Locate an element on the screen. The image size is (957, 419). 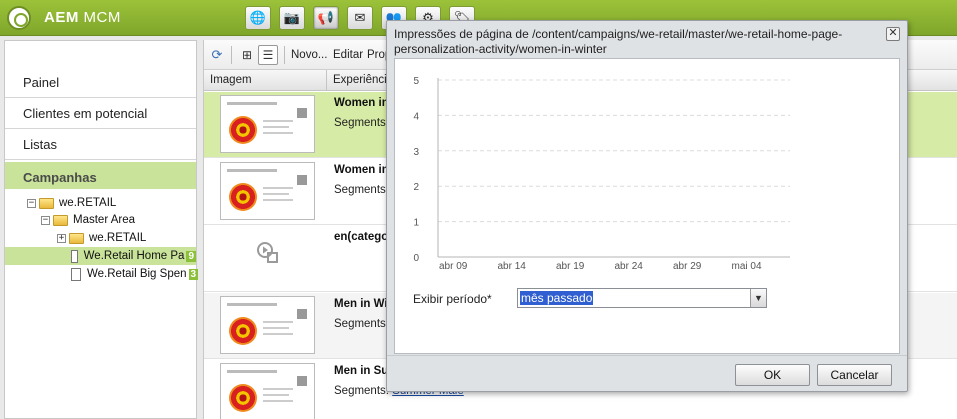
tree-node-big-spender: We.Retail Big Spen 3 is located at coordinates (135, 274).